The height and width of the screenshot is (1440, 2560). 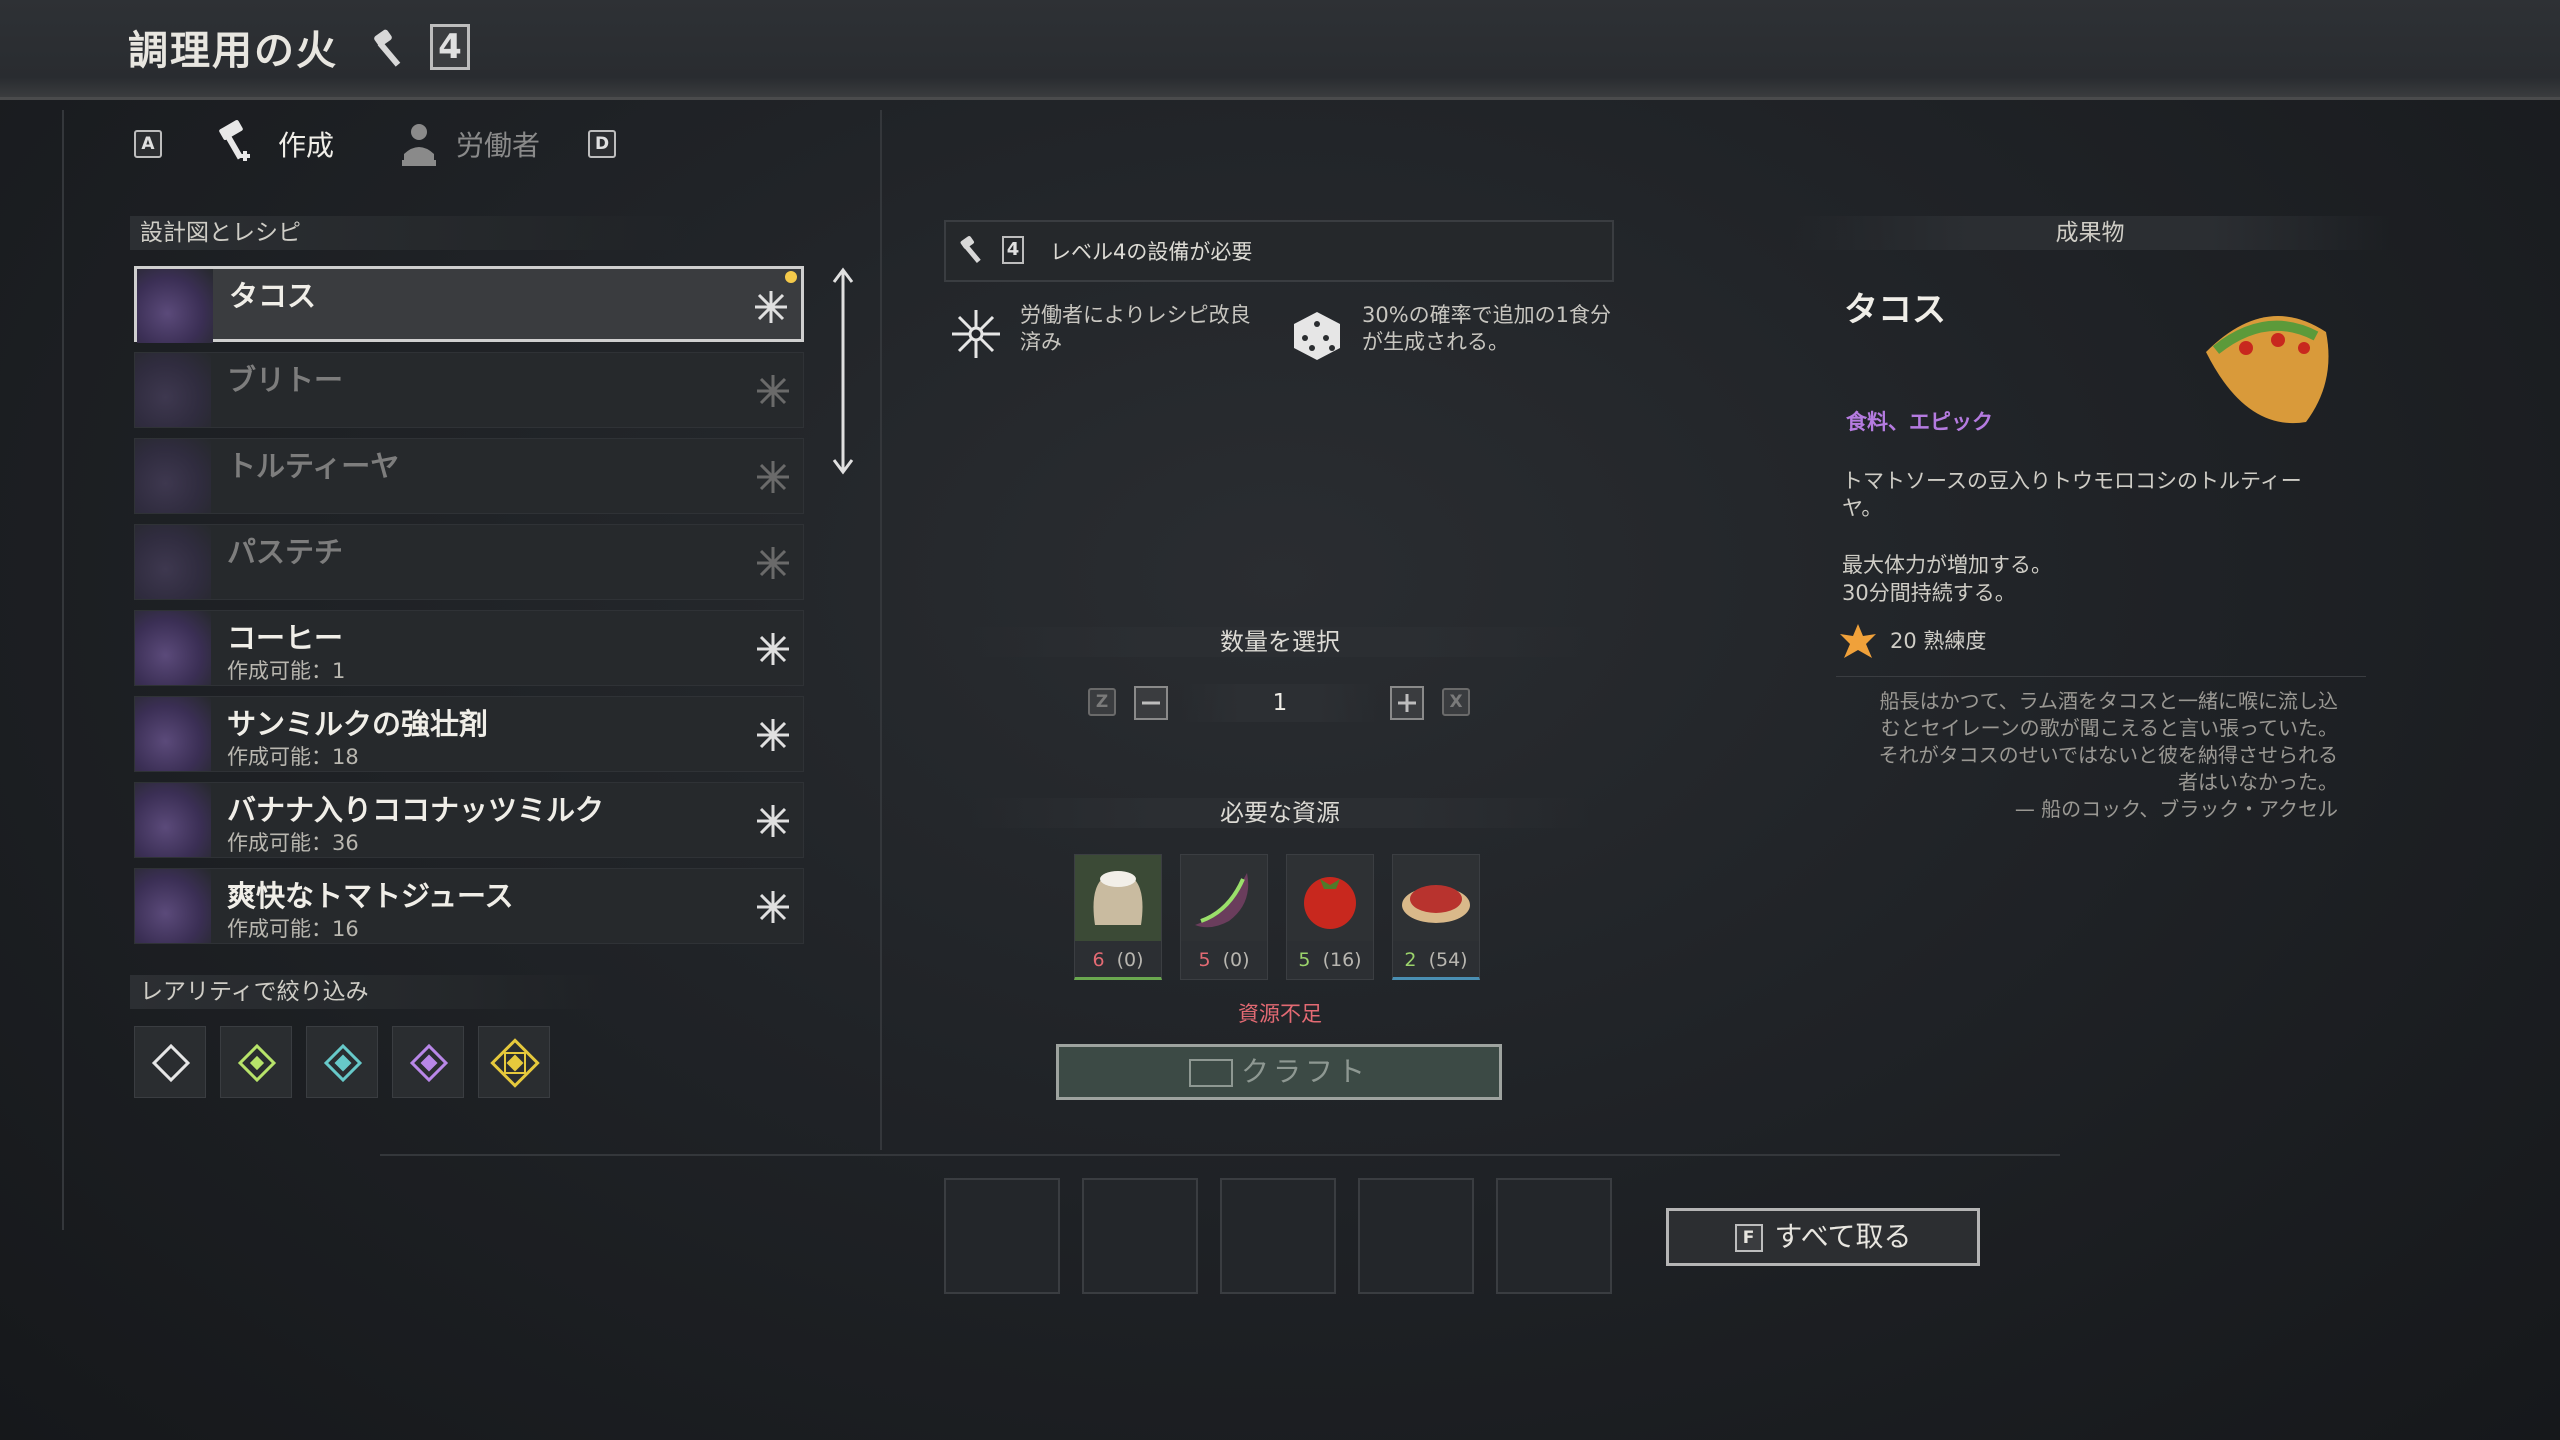 I want to click on recipe-name: パステチ, so click(x=285, y=552).